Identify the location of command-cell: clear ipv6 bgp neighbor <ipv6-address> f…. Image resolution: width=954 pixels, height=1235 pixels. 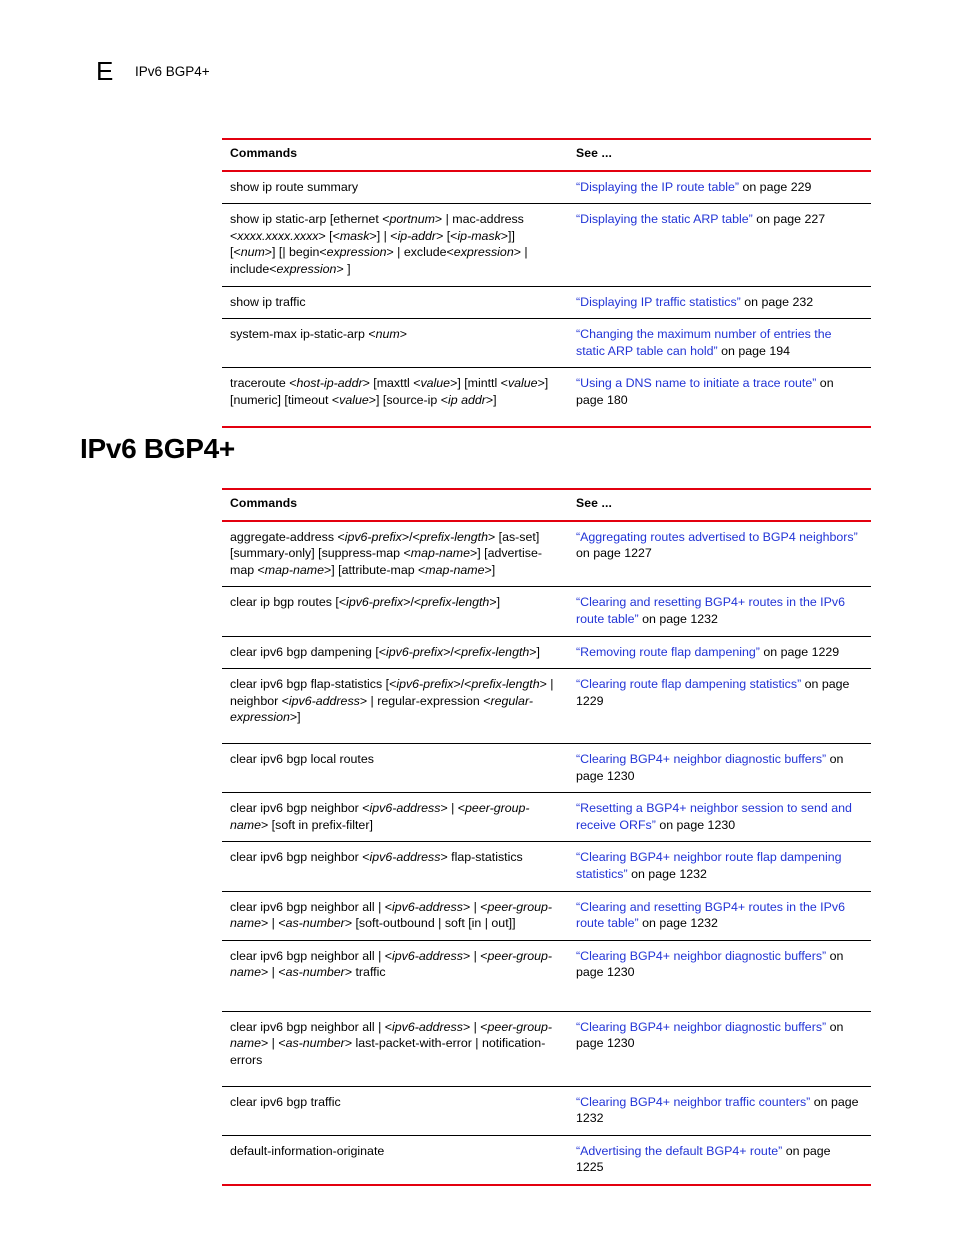
(376, 857).